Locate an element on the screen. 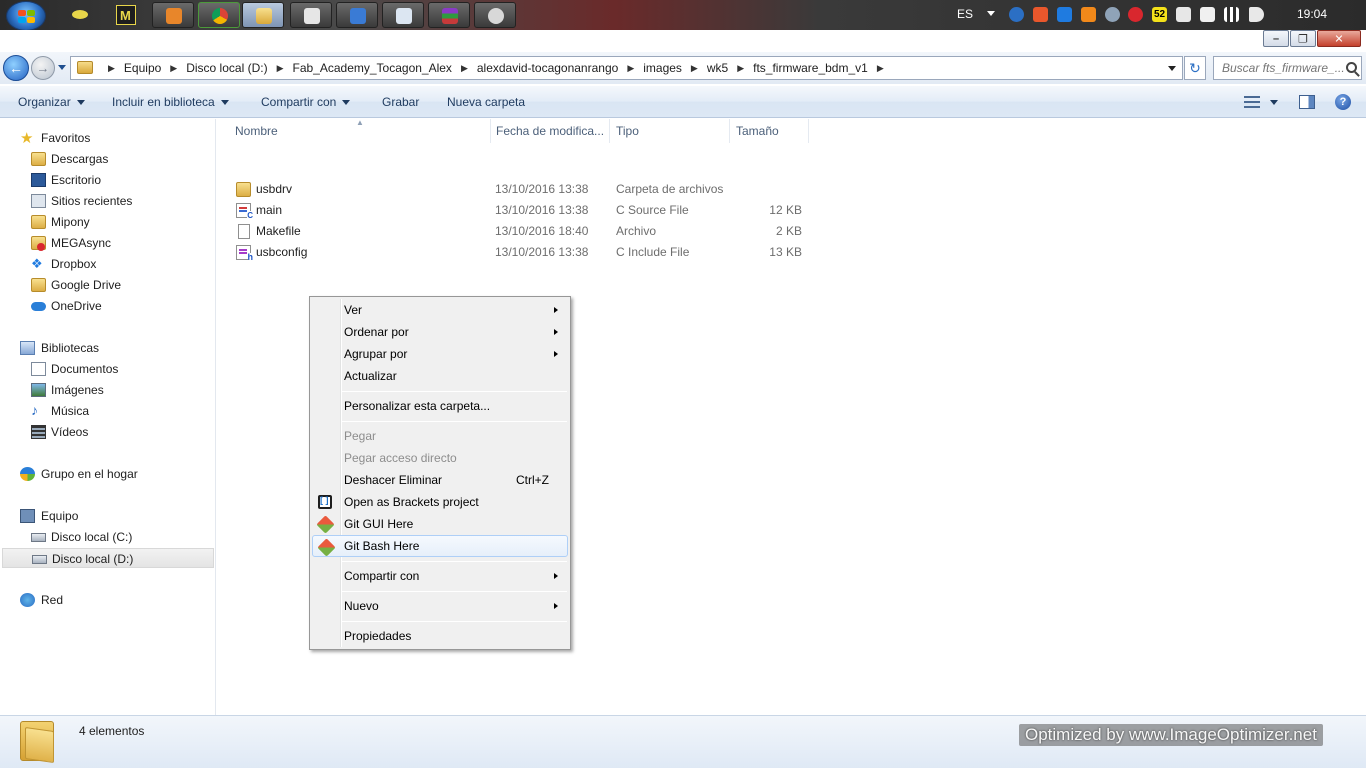  sidebar-item-music: ♪ Música is located at coordinates (108, 411).